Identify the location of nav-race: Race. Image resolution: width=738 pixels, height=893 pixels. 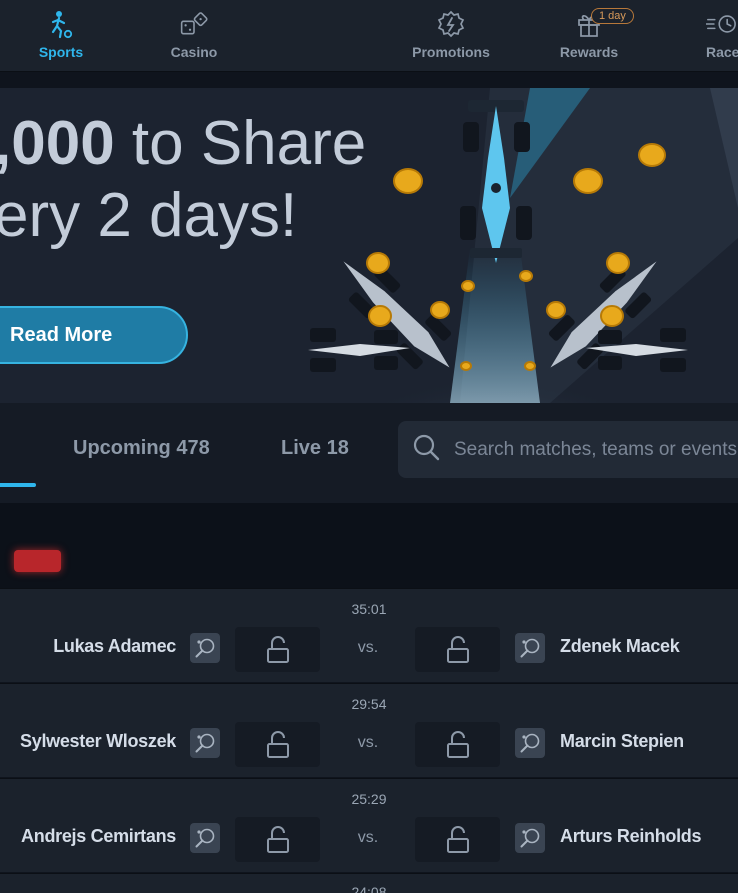
(722, 36).